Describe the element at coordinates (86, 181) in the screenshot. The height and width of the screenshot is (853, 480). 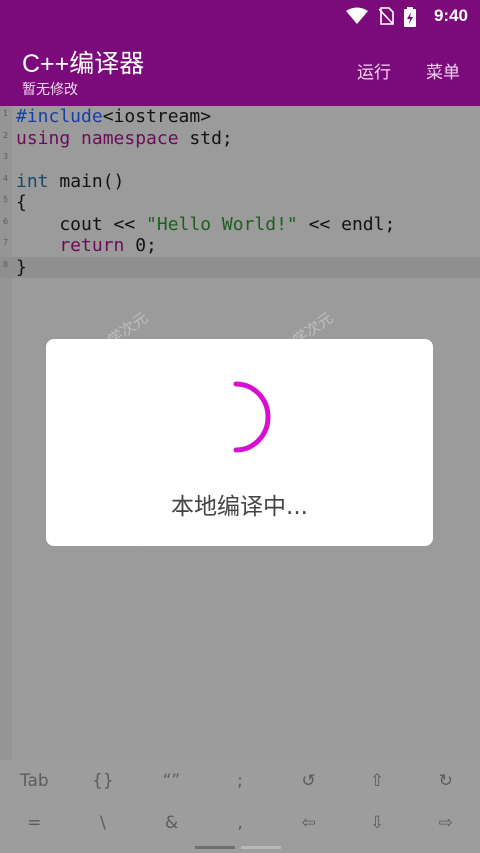
I see `code-text: main()` at that location.